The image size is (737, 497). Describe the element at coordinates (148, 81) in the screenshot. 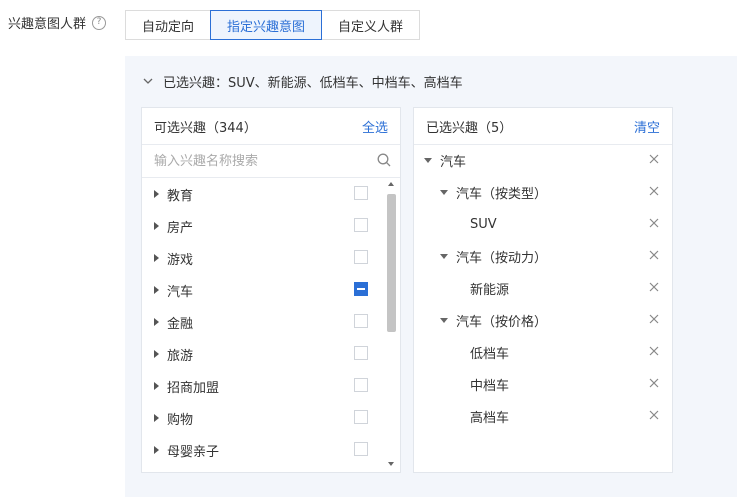

I see `chevron-down-icon` at that location.